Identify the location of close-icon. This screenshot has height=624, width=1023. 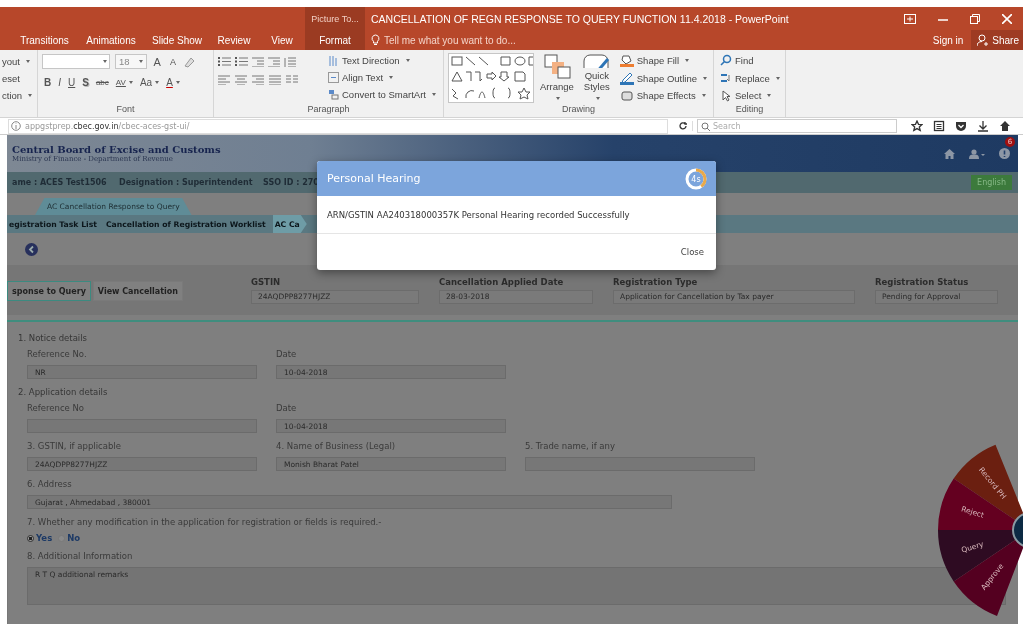
(1007, 18).